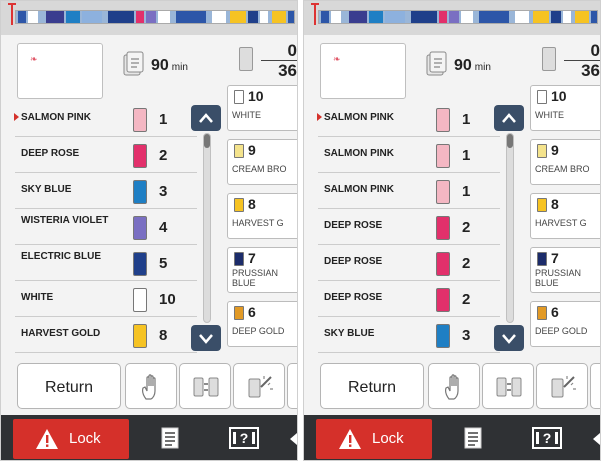  What do you see at coordinates (163, 119) in the screenshot?
I see `thread-number: 1` at bounding box center [163, 119].